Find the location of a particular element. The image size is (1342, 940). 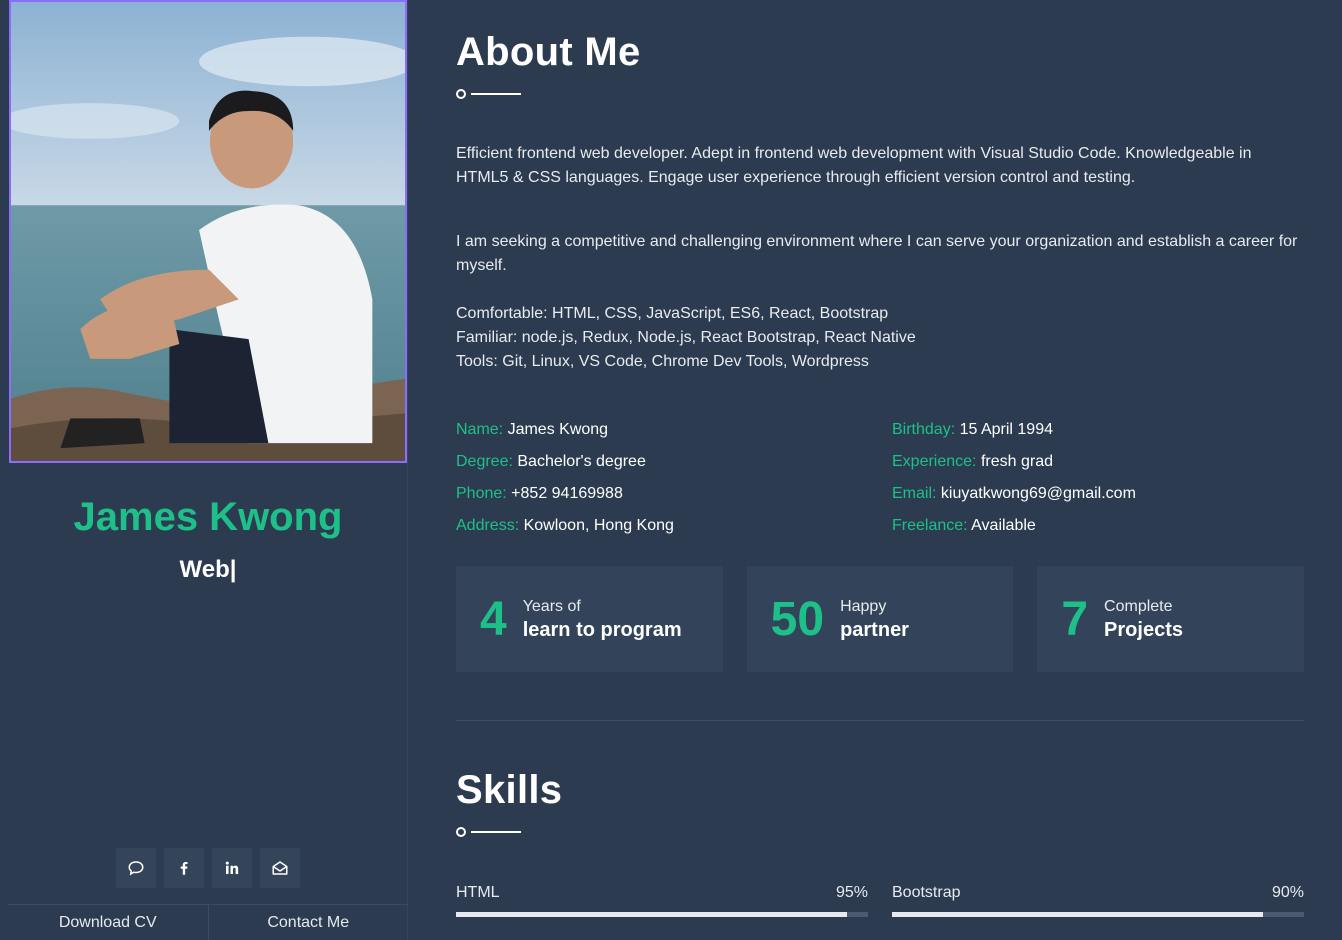

skills-title: Skills is located at coordinates (509, 790).